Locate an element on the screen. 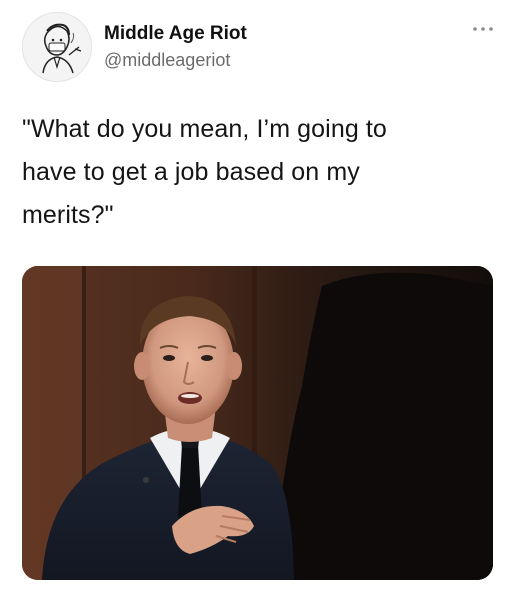 Image resolution: width=515 pixels, height=600 pixels. user-handle: @middleageriot is located at coordinates (175, 60).